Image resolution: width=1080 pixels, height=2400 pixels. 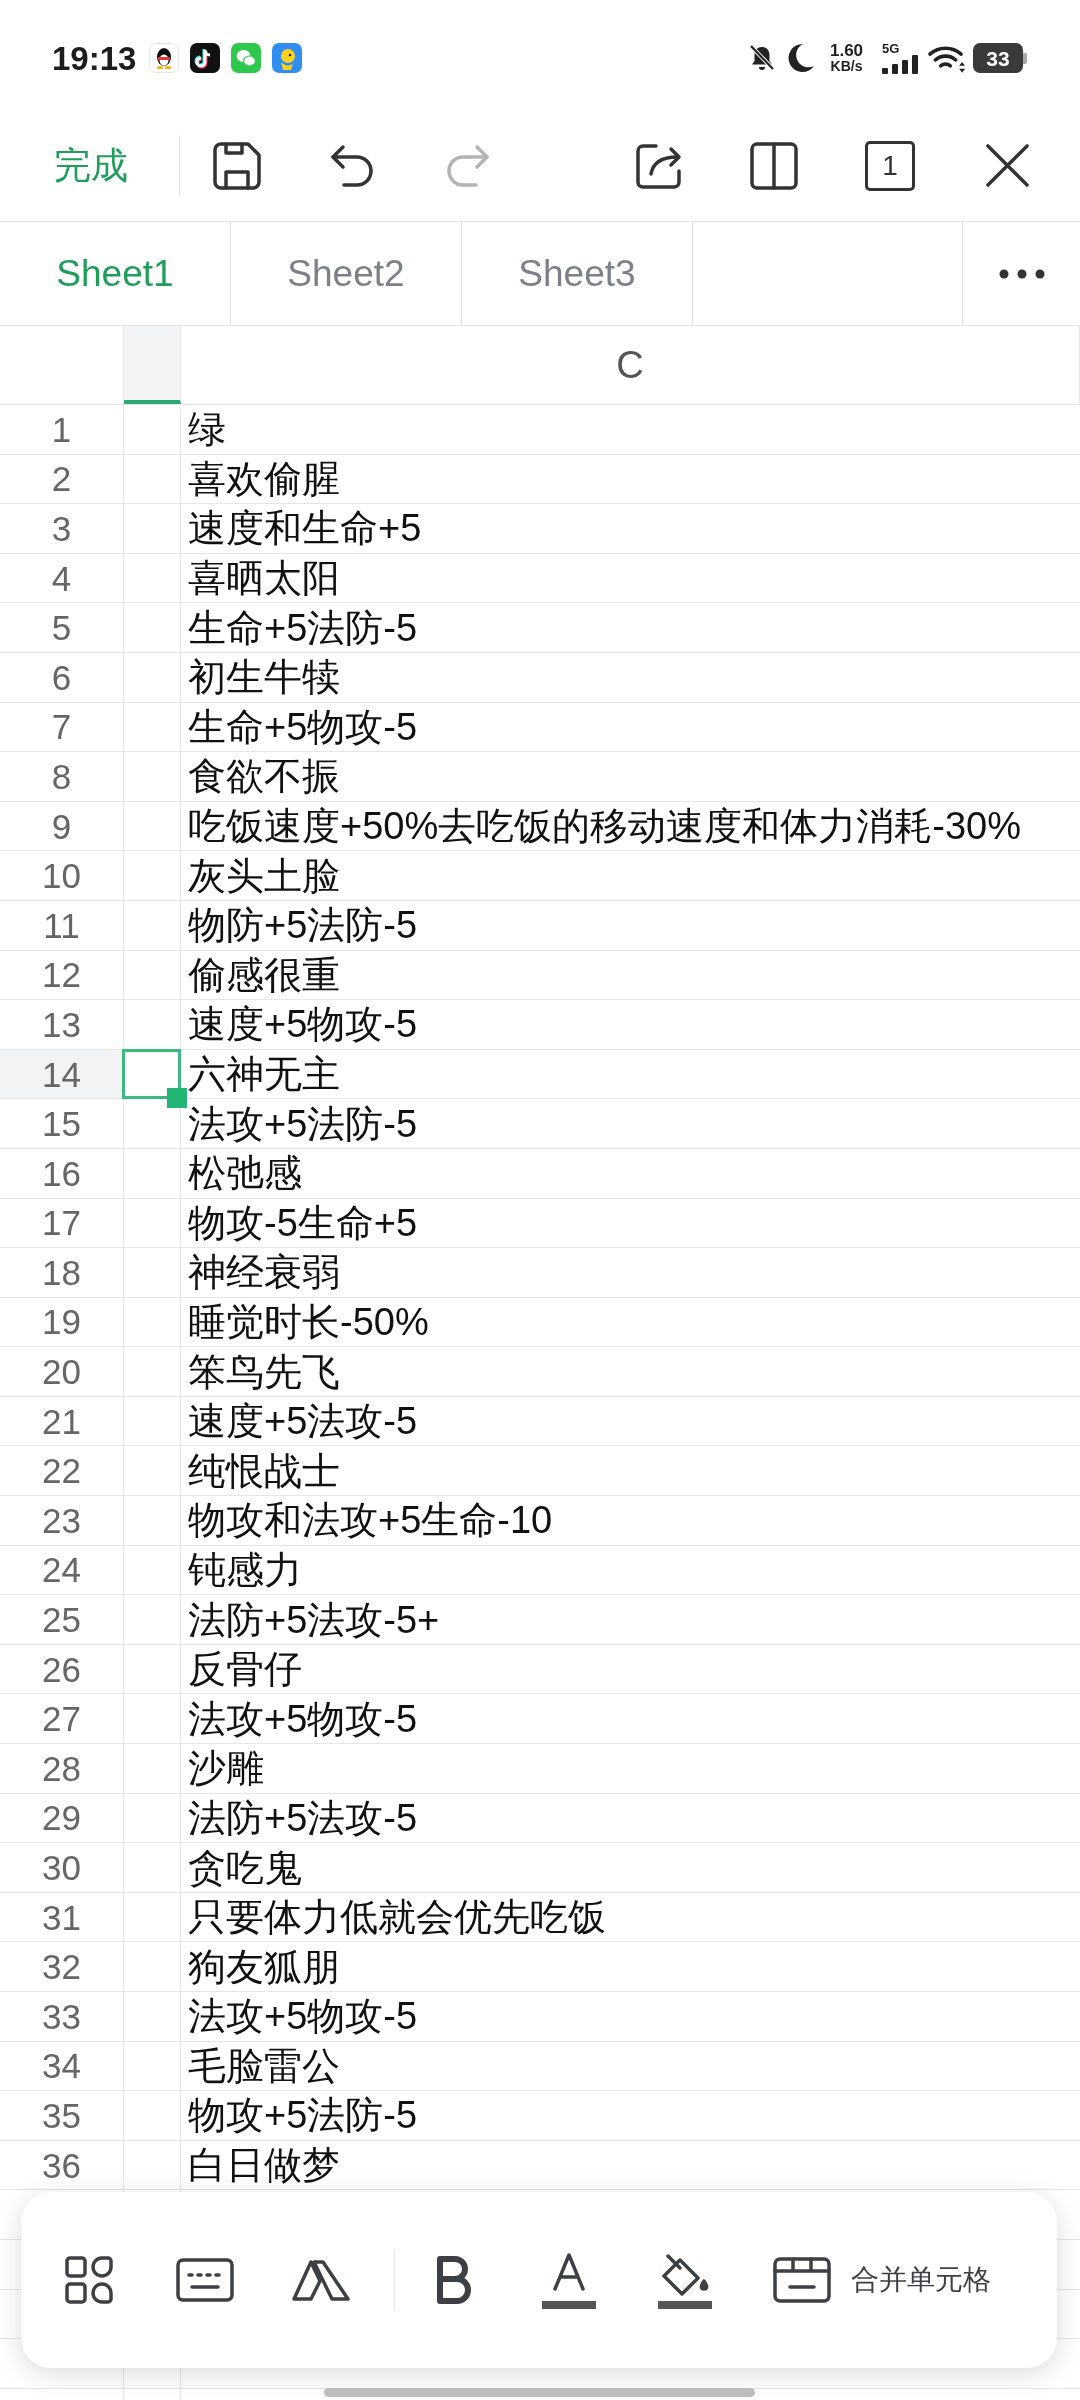 What do you see at coordinates (62, 1371) in the screenshot?
I see `row-header: 20` at bounding box center [62, 1371].